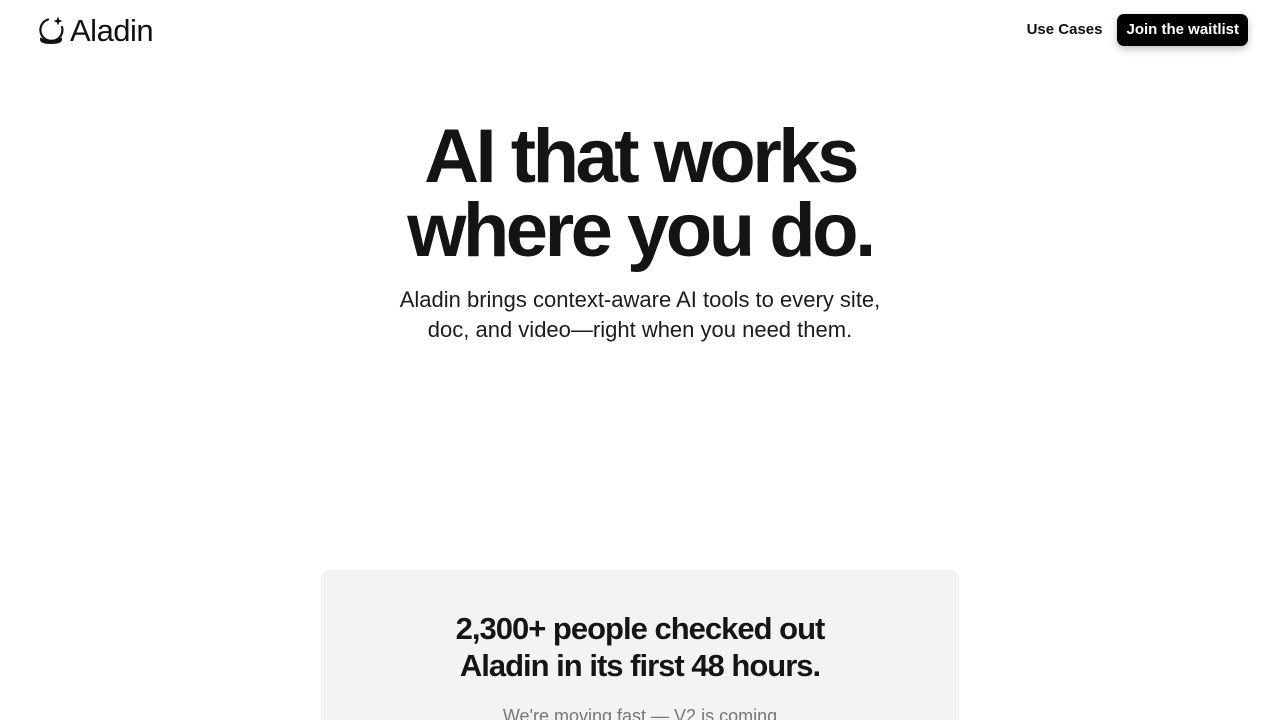 The image size is (1280, 720). What do you see at coordinates (1182, 30) in the screenshot?
I see `join-waitlist-button: Join the waitlist` at bounding box center [1182, 30].